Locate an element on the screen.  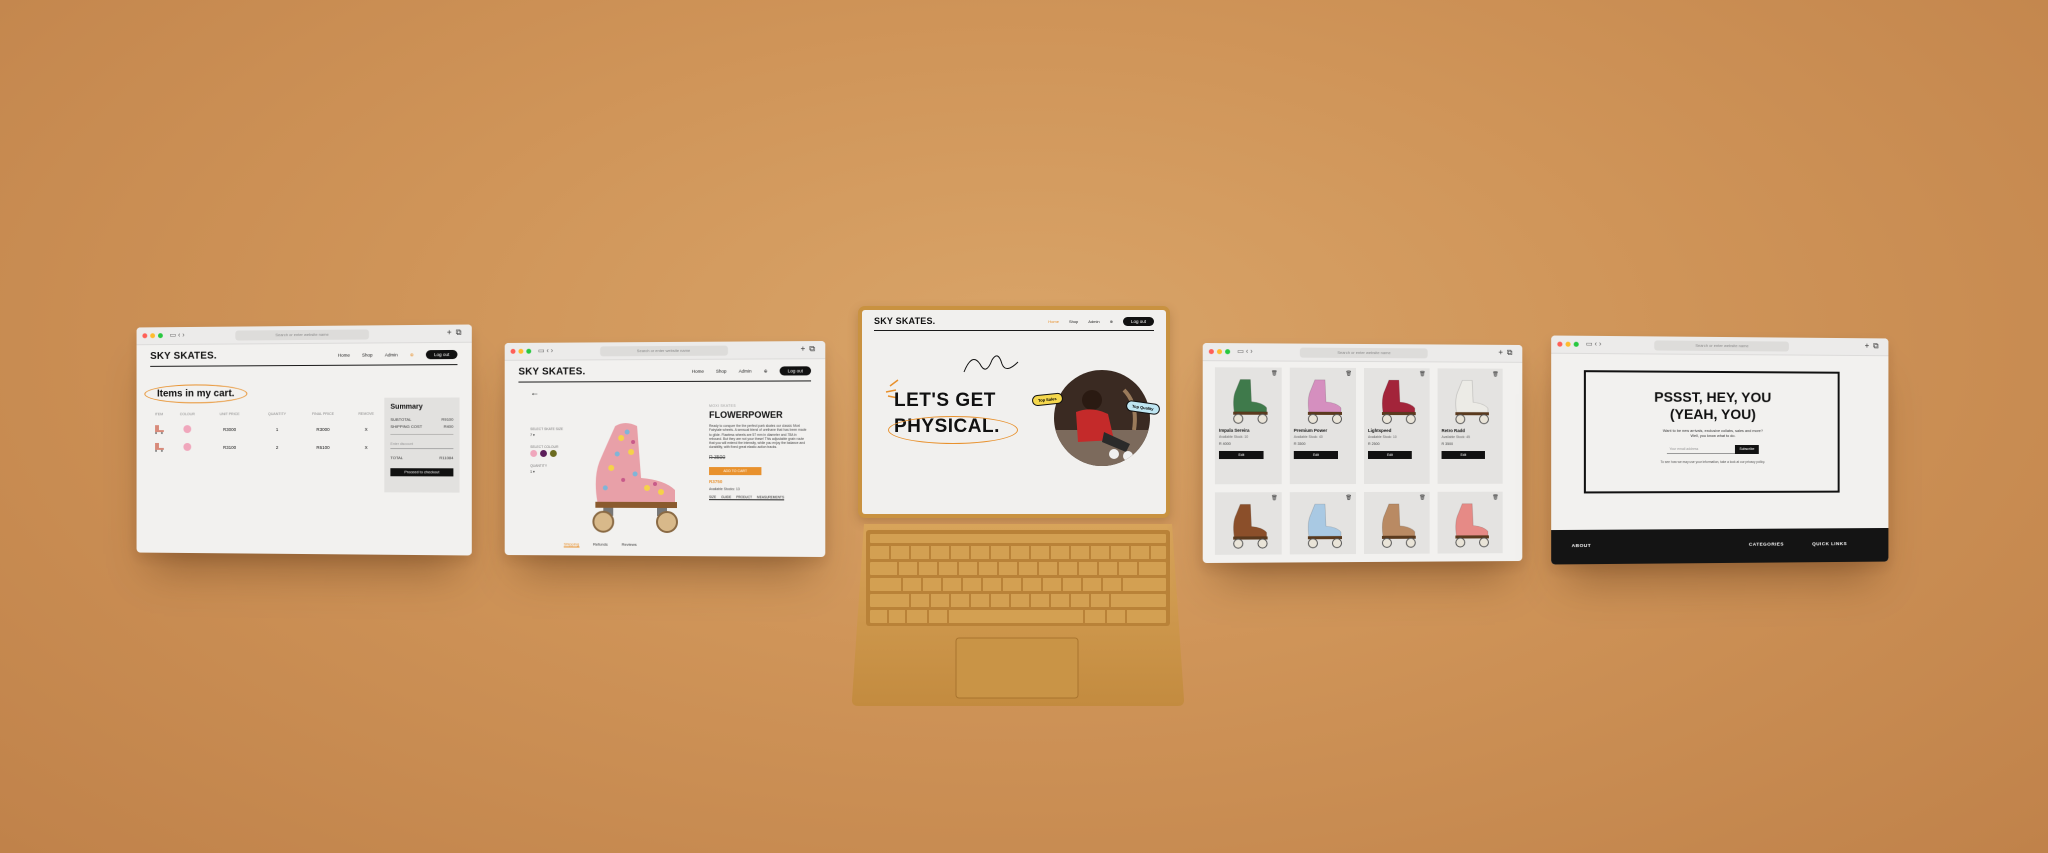
product-name: Retro Radd is located at coordinates (1453, 431).